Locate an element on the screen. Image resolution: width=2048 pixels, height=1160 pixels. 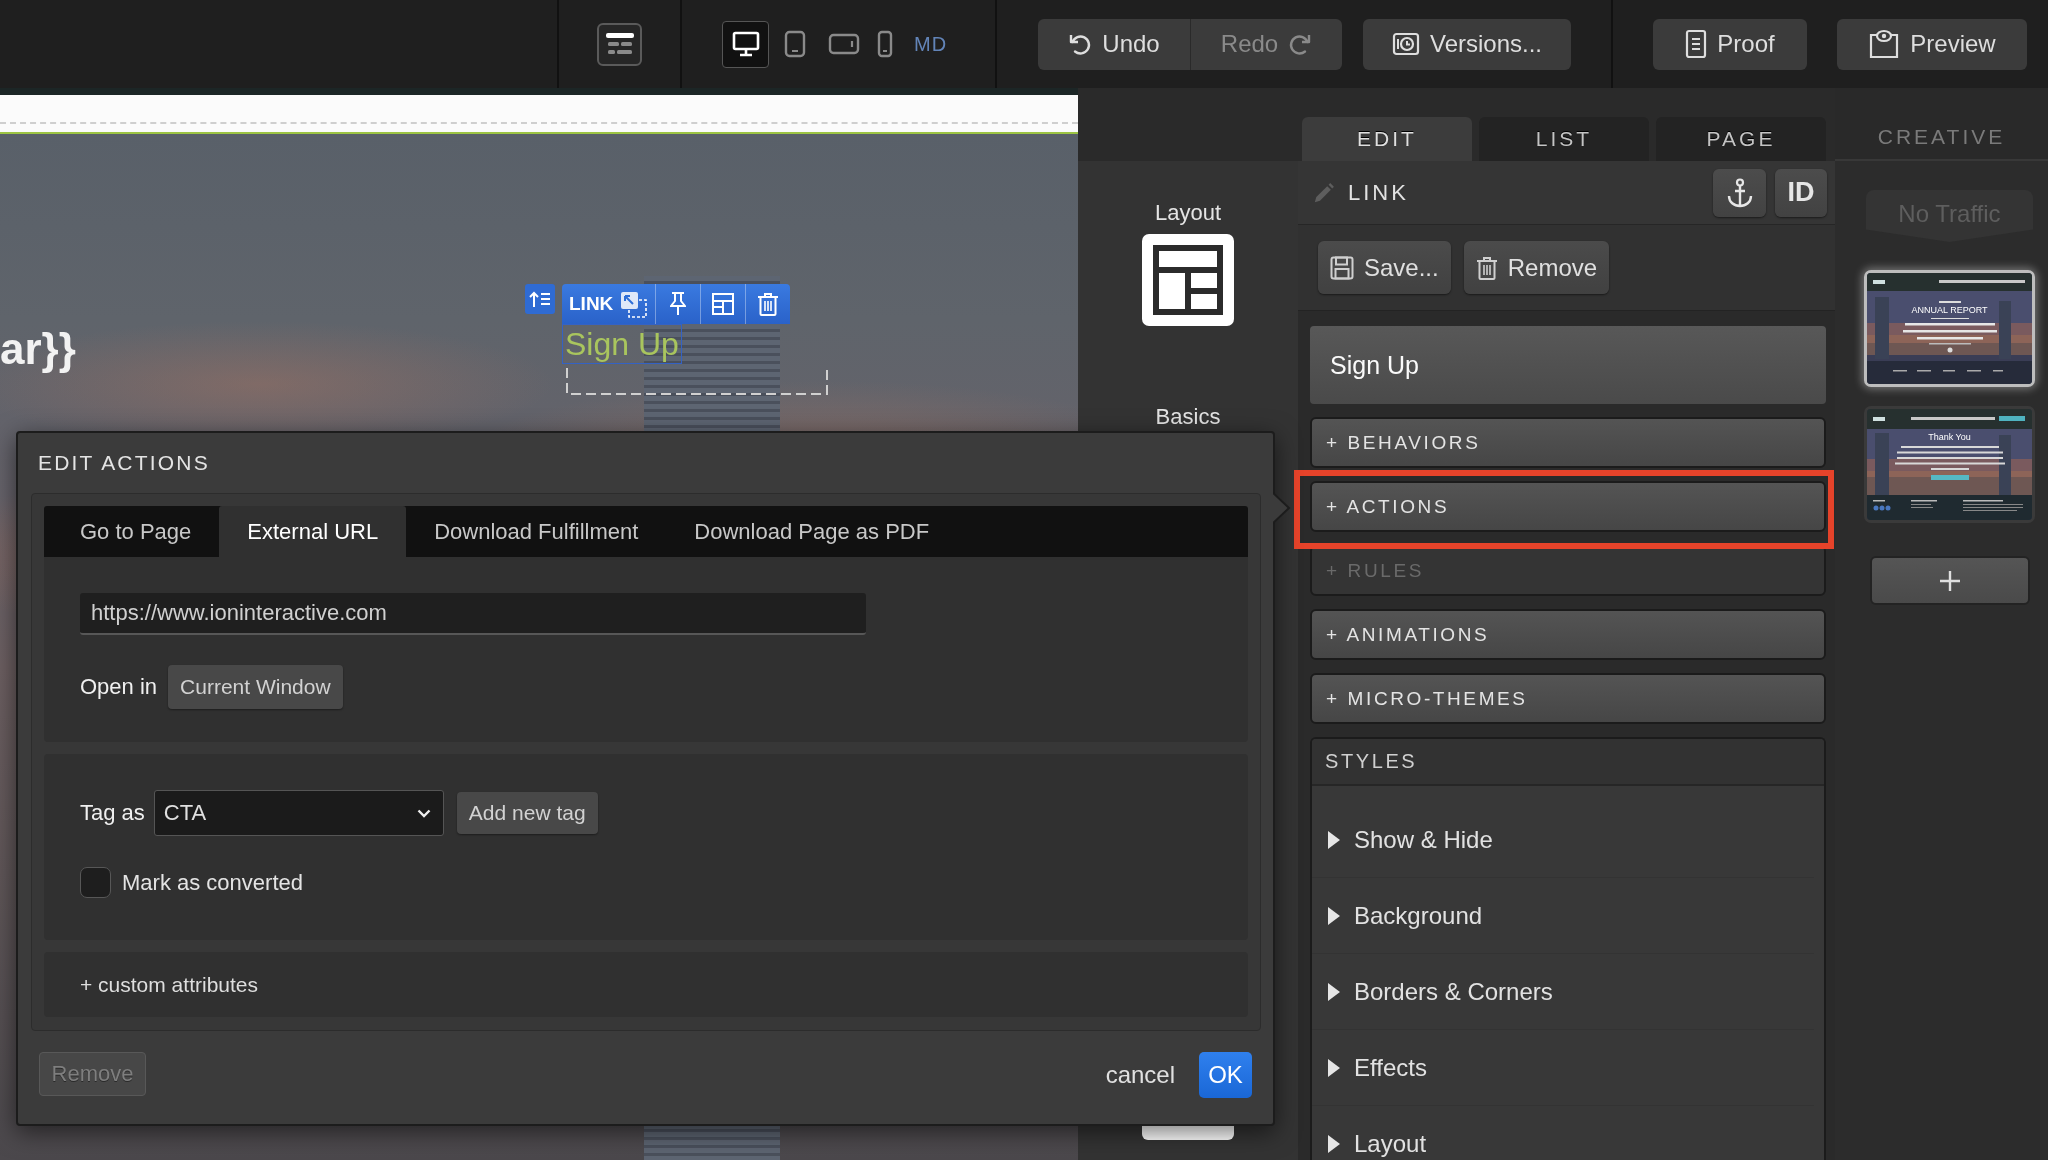
open-in-label: Open in is located at coordinates (119, 687).